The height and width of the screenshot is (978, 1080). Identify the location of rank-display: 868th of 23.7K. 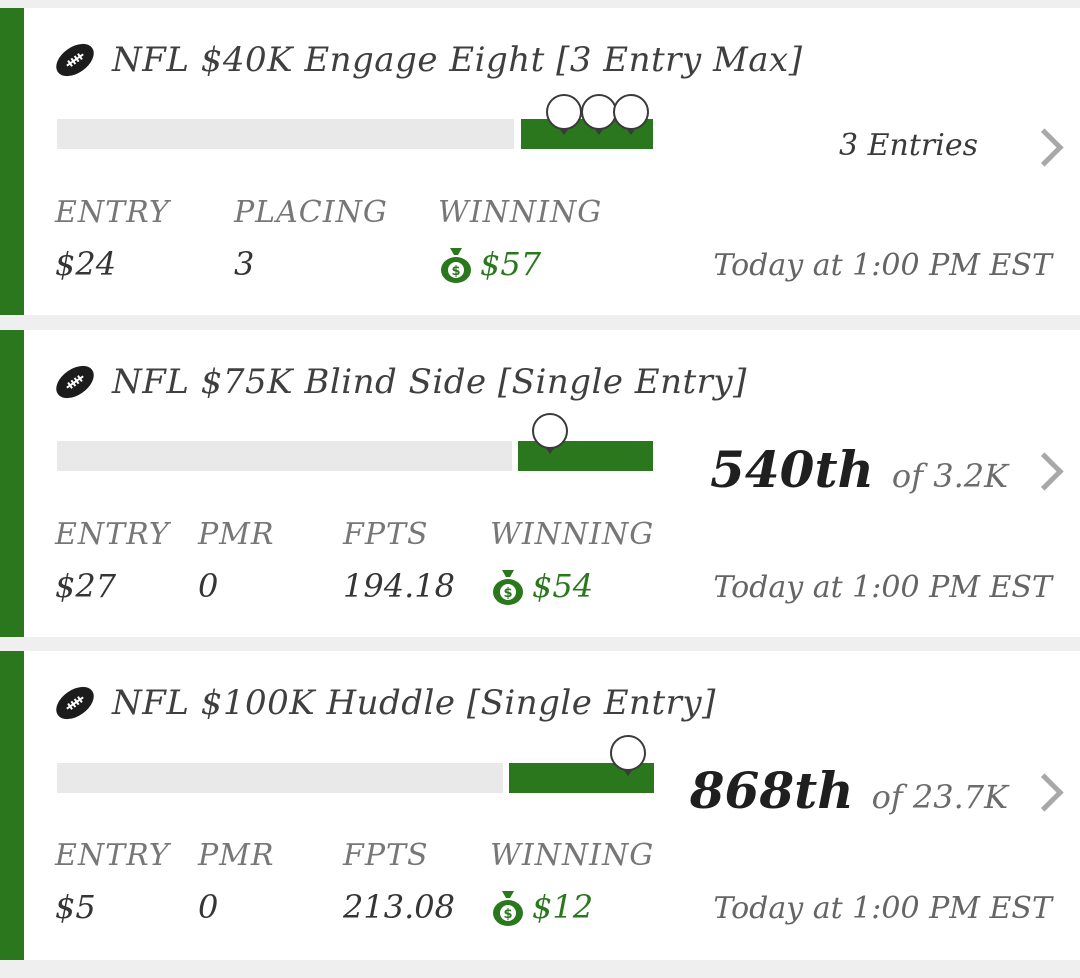
(849, 790).